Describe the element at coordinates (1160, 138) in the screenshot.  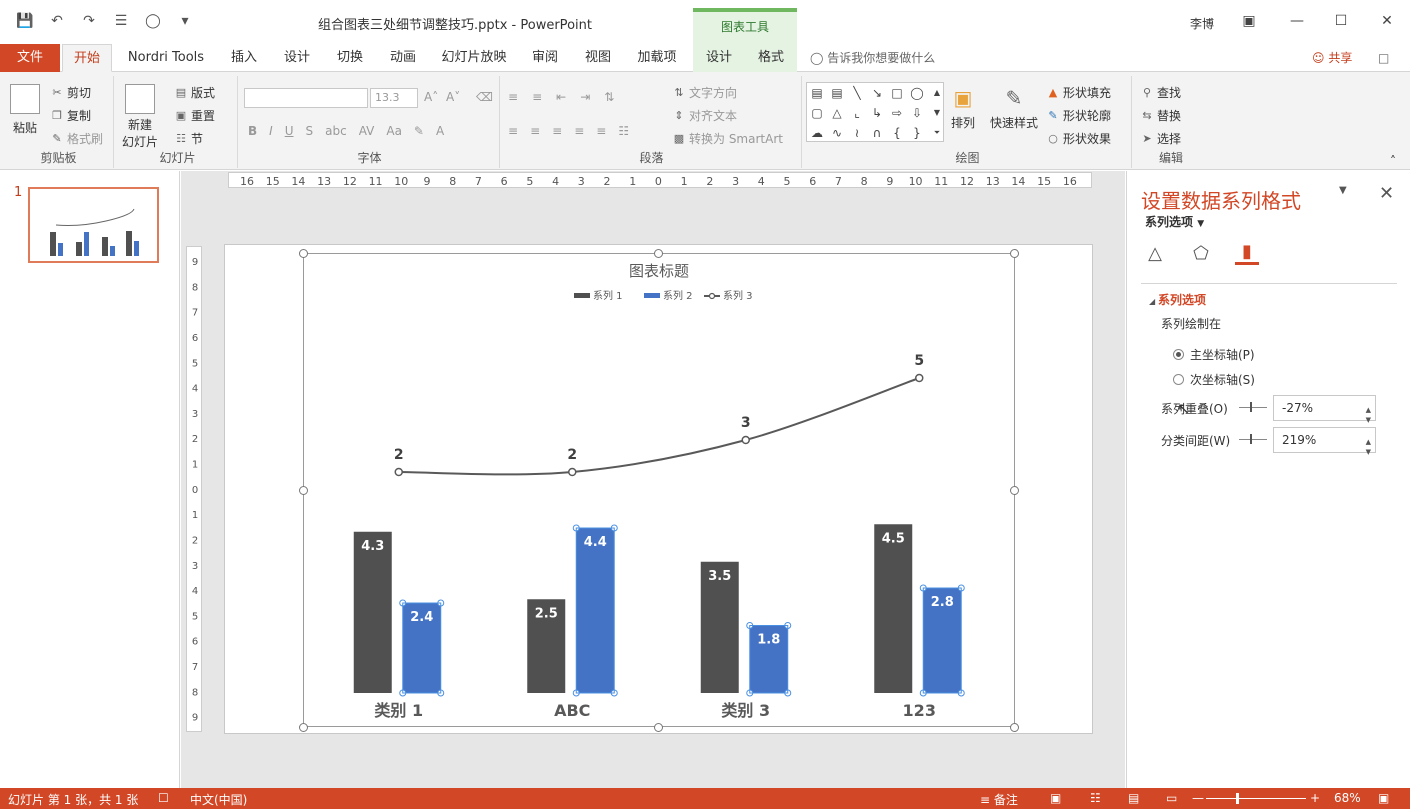
I see `select-button: ➤ 选择` at that location.